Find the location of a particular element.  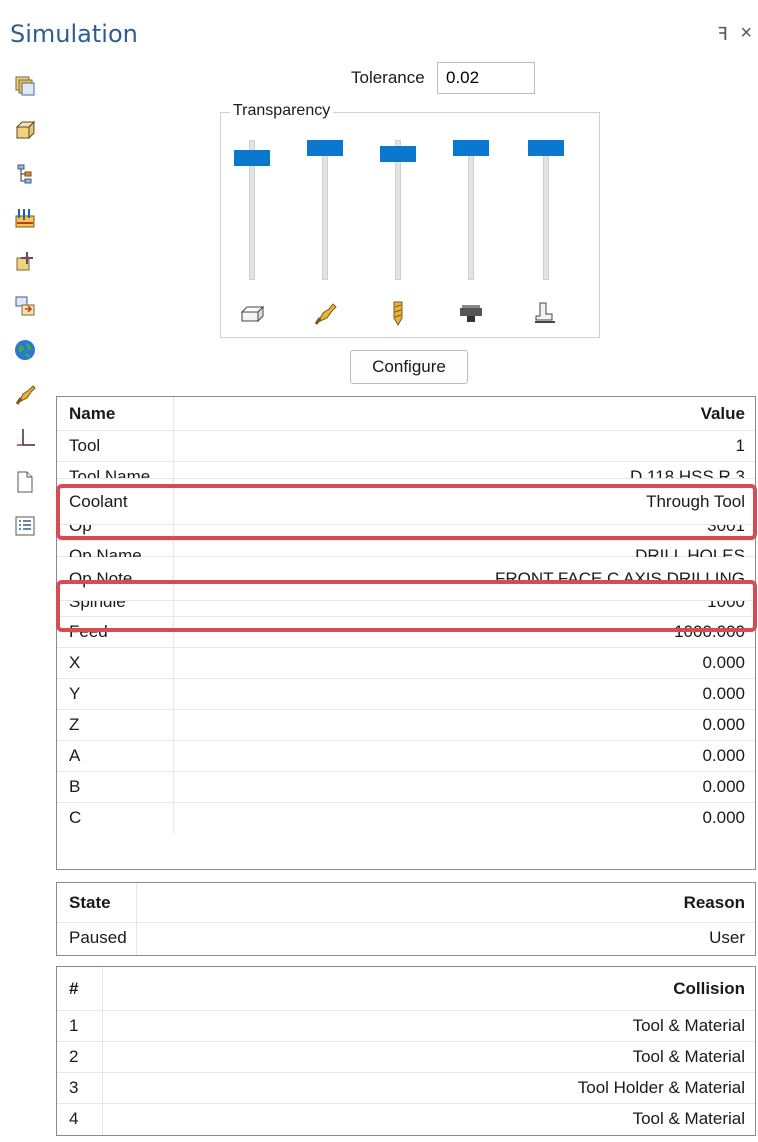

table-row: 2 Tool & Material is located at coordinates (406, 1057).